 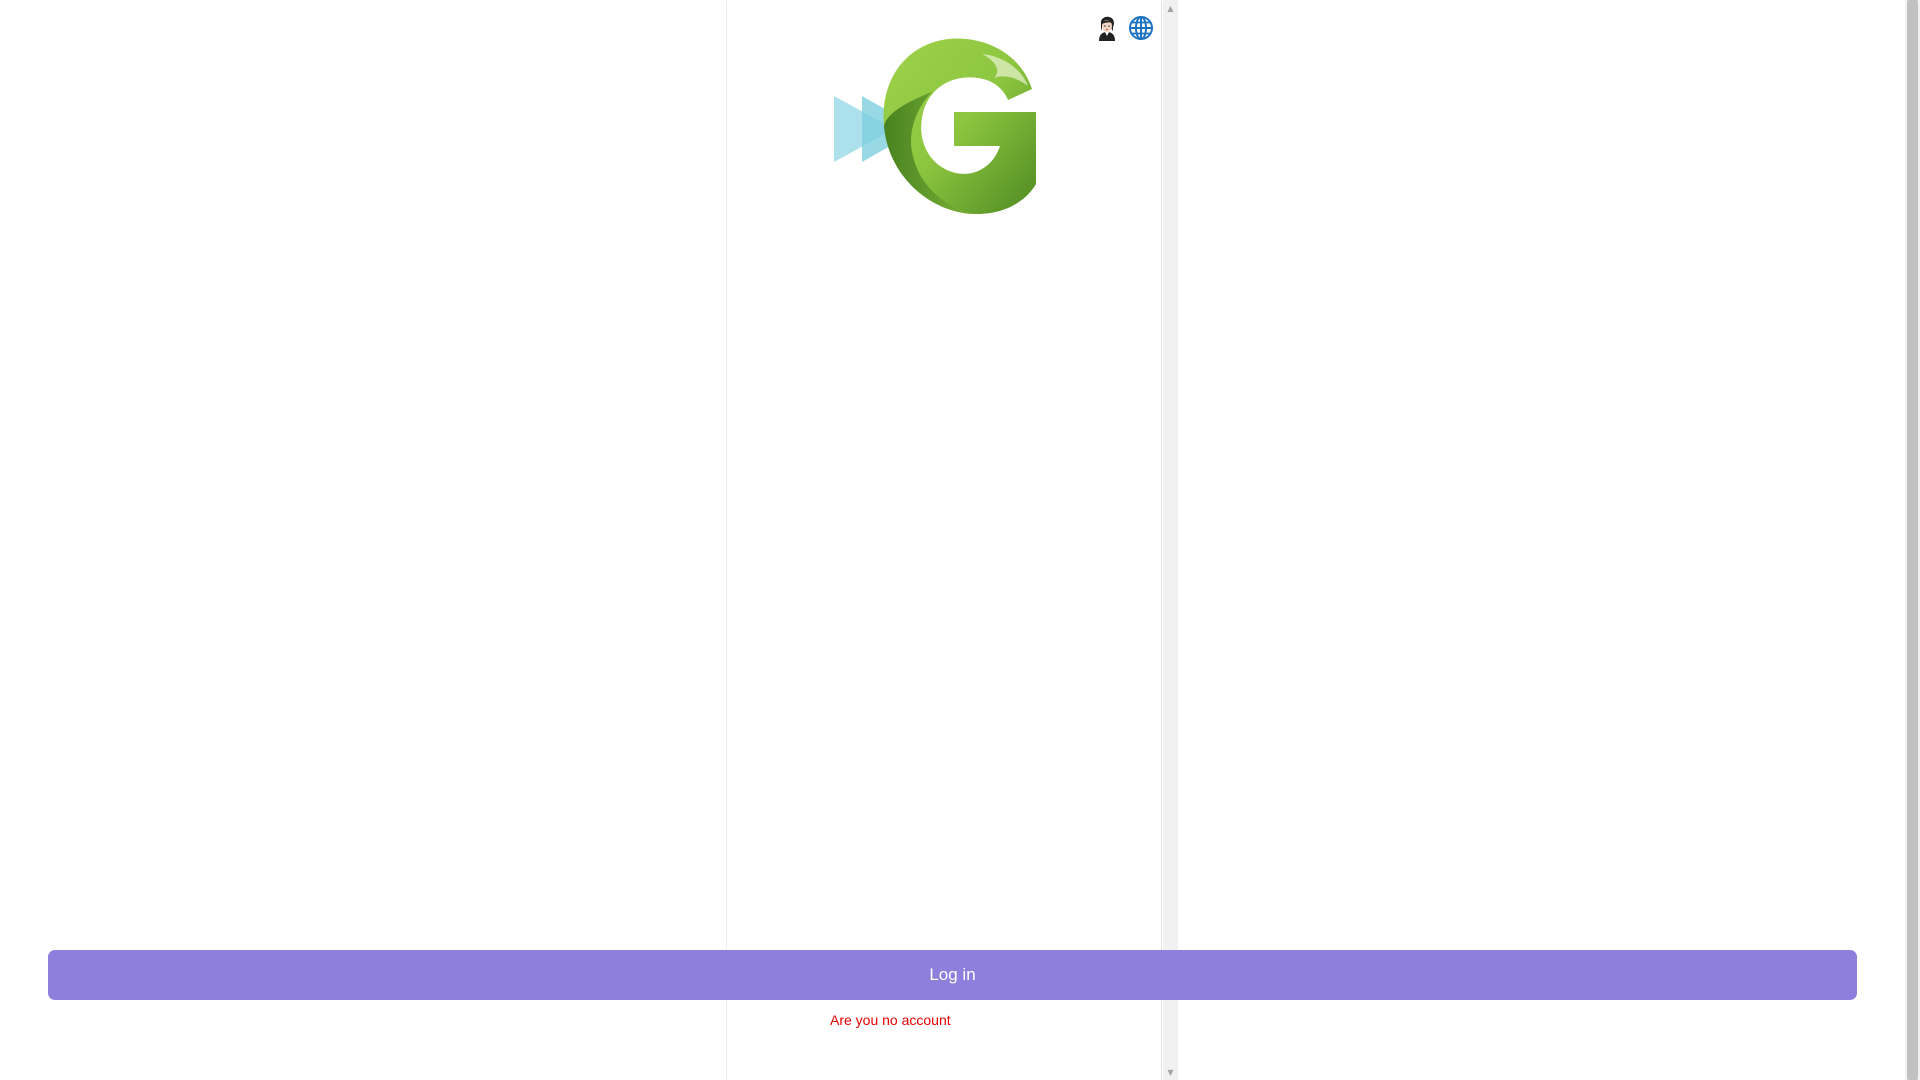 What do you see at coordinates (1124, 28) in the screenshot?
I see `header-icons` at bounding box center [1124, 28].